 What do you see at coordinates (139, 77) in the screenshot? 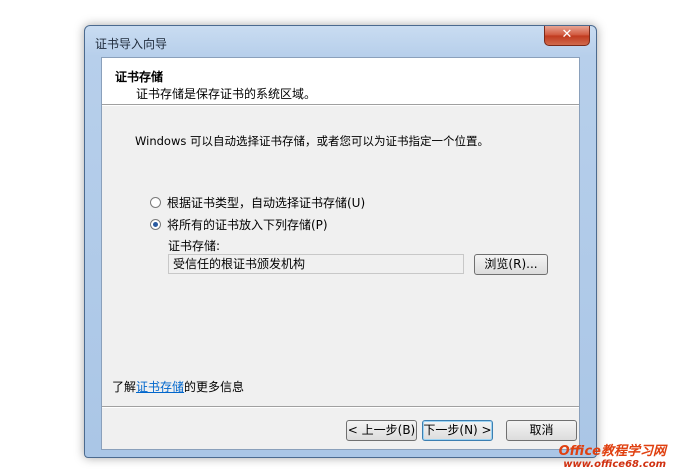
I see `header-title: 证书存储` at bounding box center [139, 77].